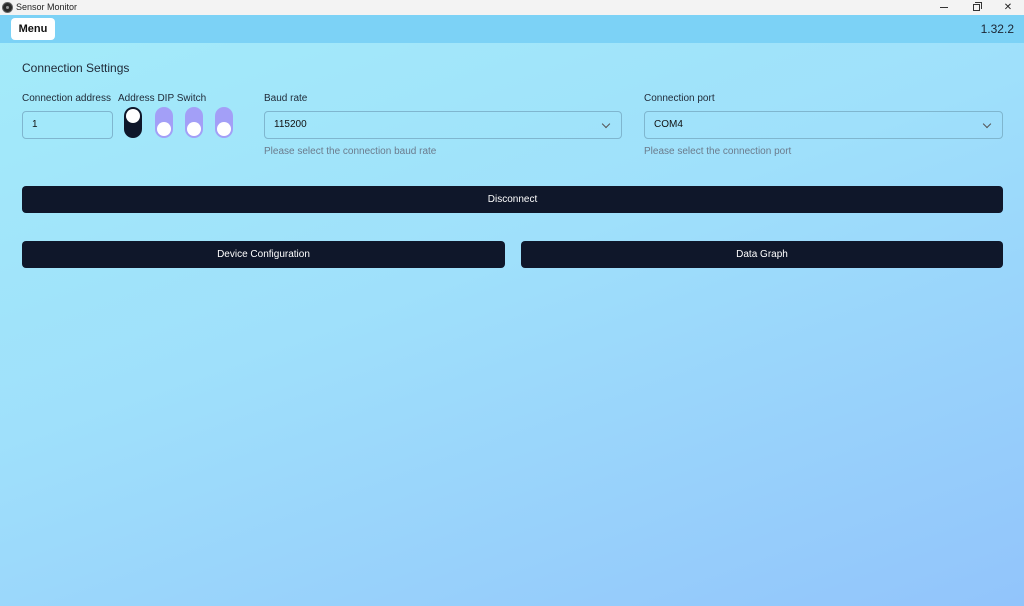 Image resolution: width=1024 pixels, height=606 pixels. I want to click on menu-button: Menu, so click(33, 29).